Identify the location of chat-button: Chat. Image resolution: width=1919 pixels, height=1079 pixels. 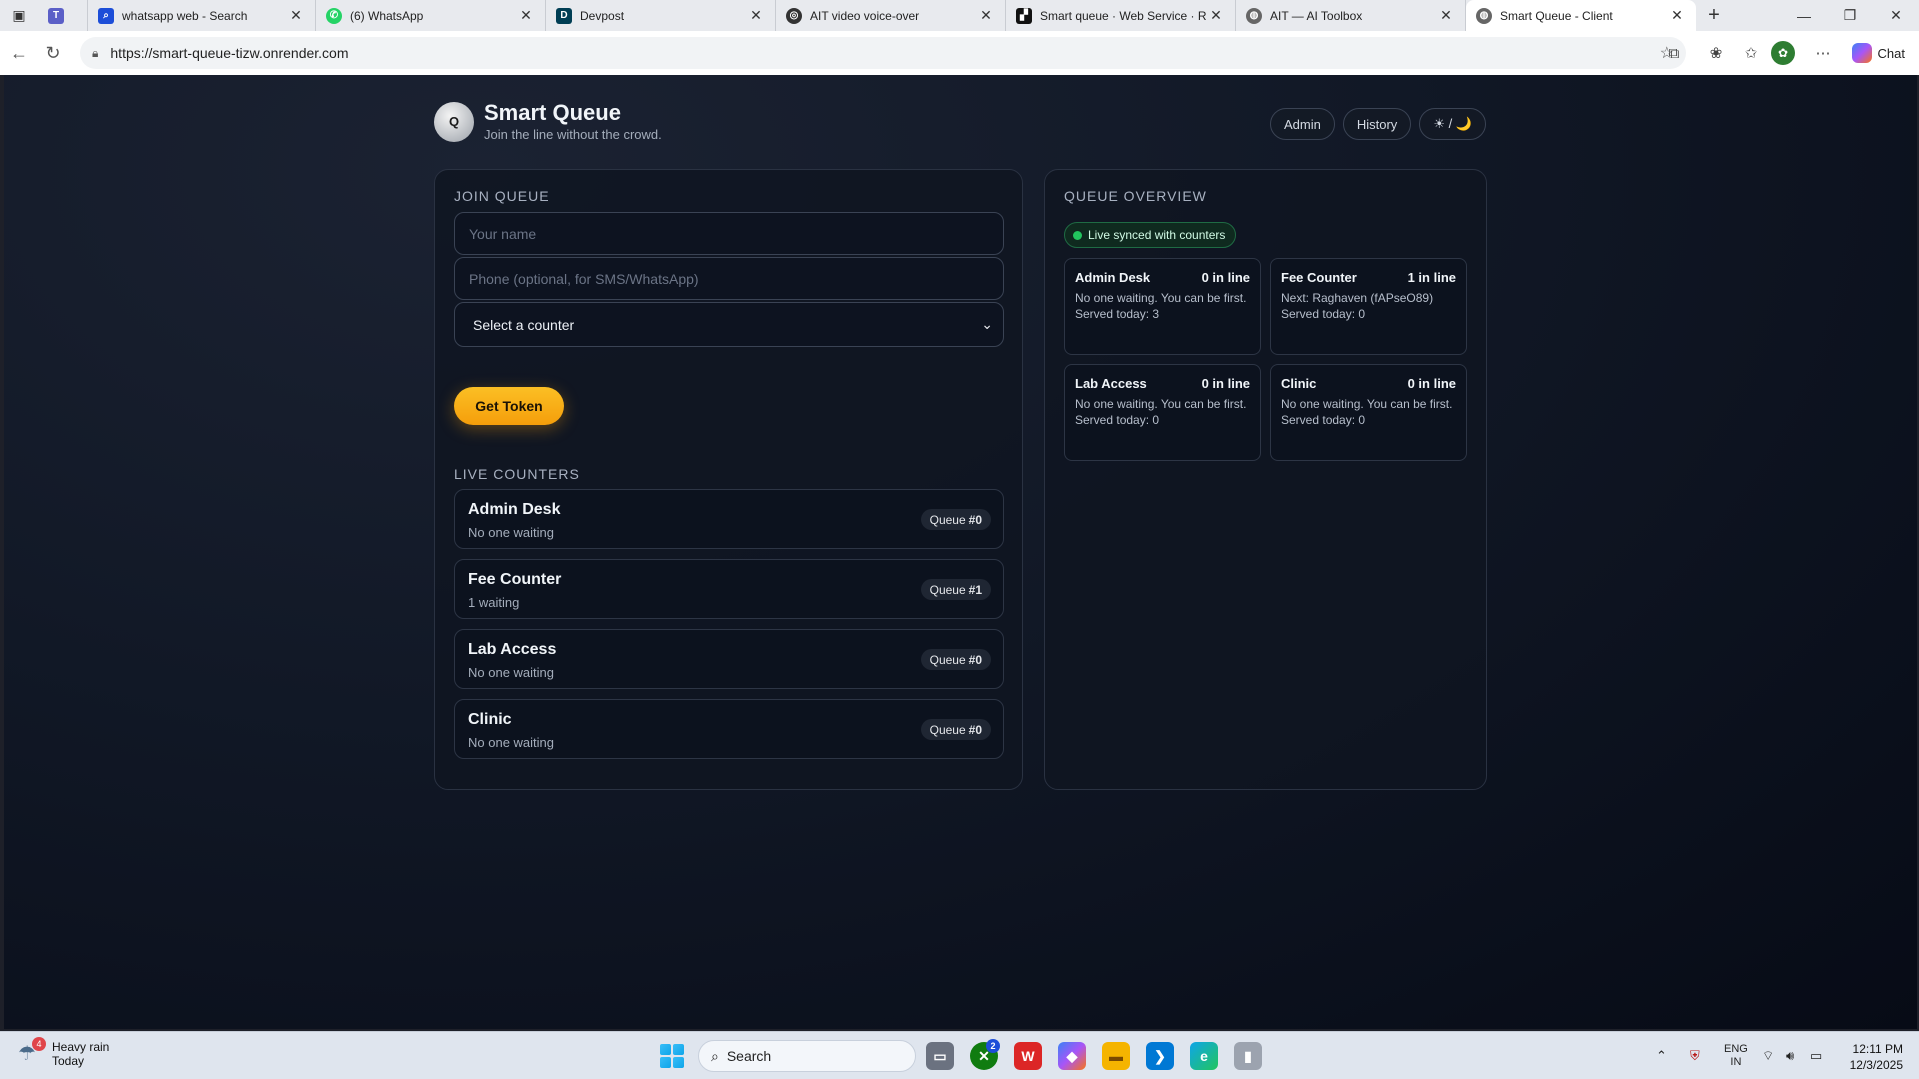
(1878, 53).